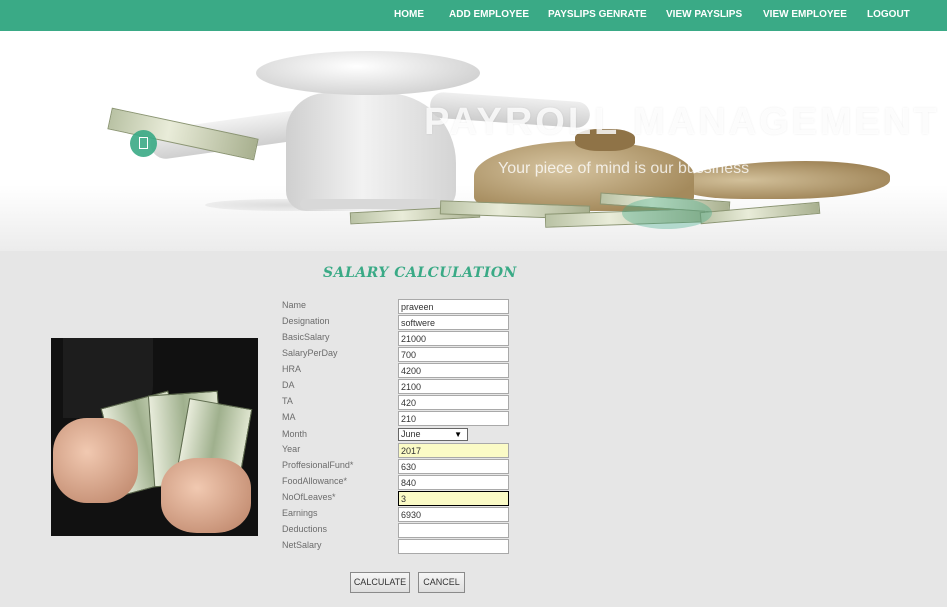  I want to click on designation-input, so click(453, 322).